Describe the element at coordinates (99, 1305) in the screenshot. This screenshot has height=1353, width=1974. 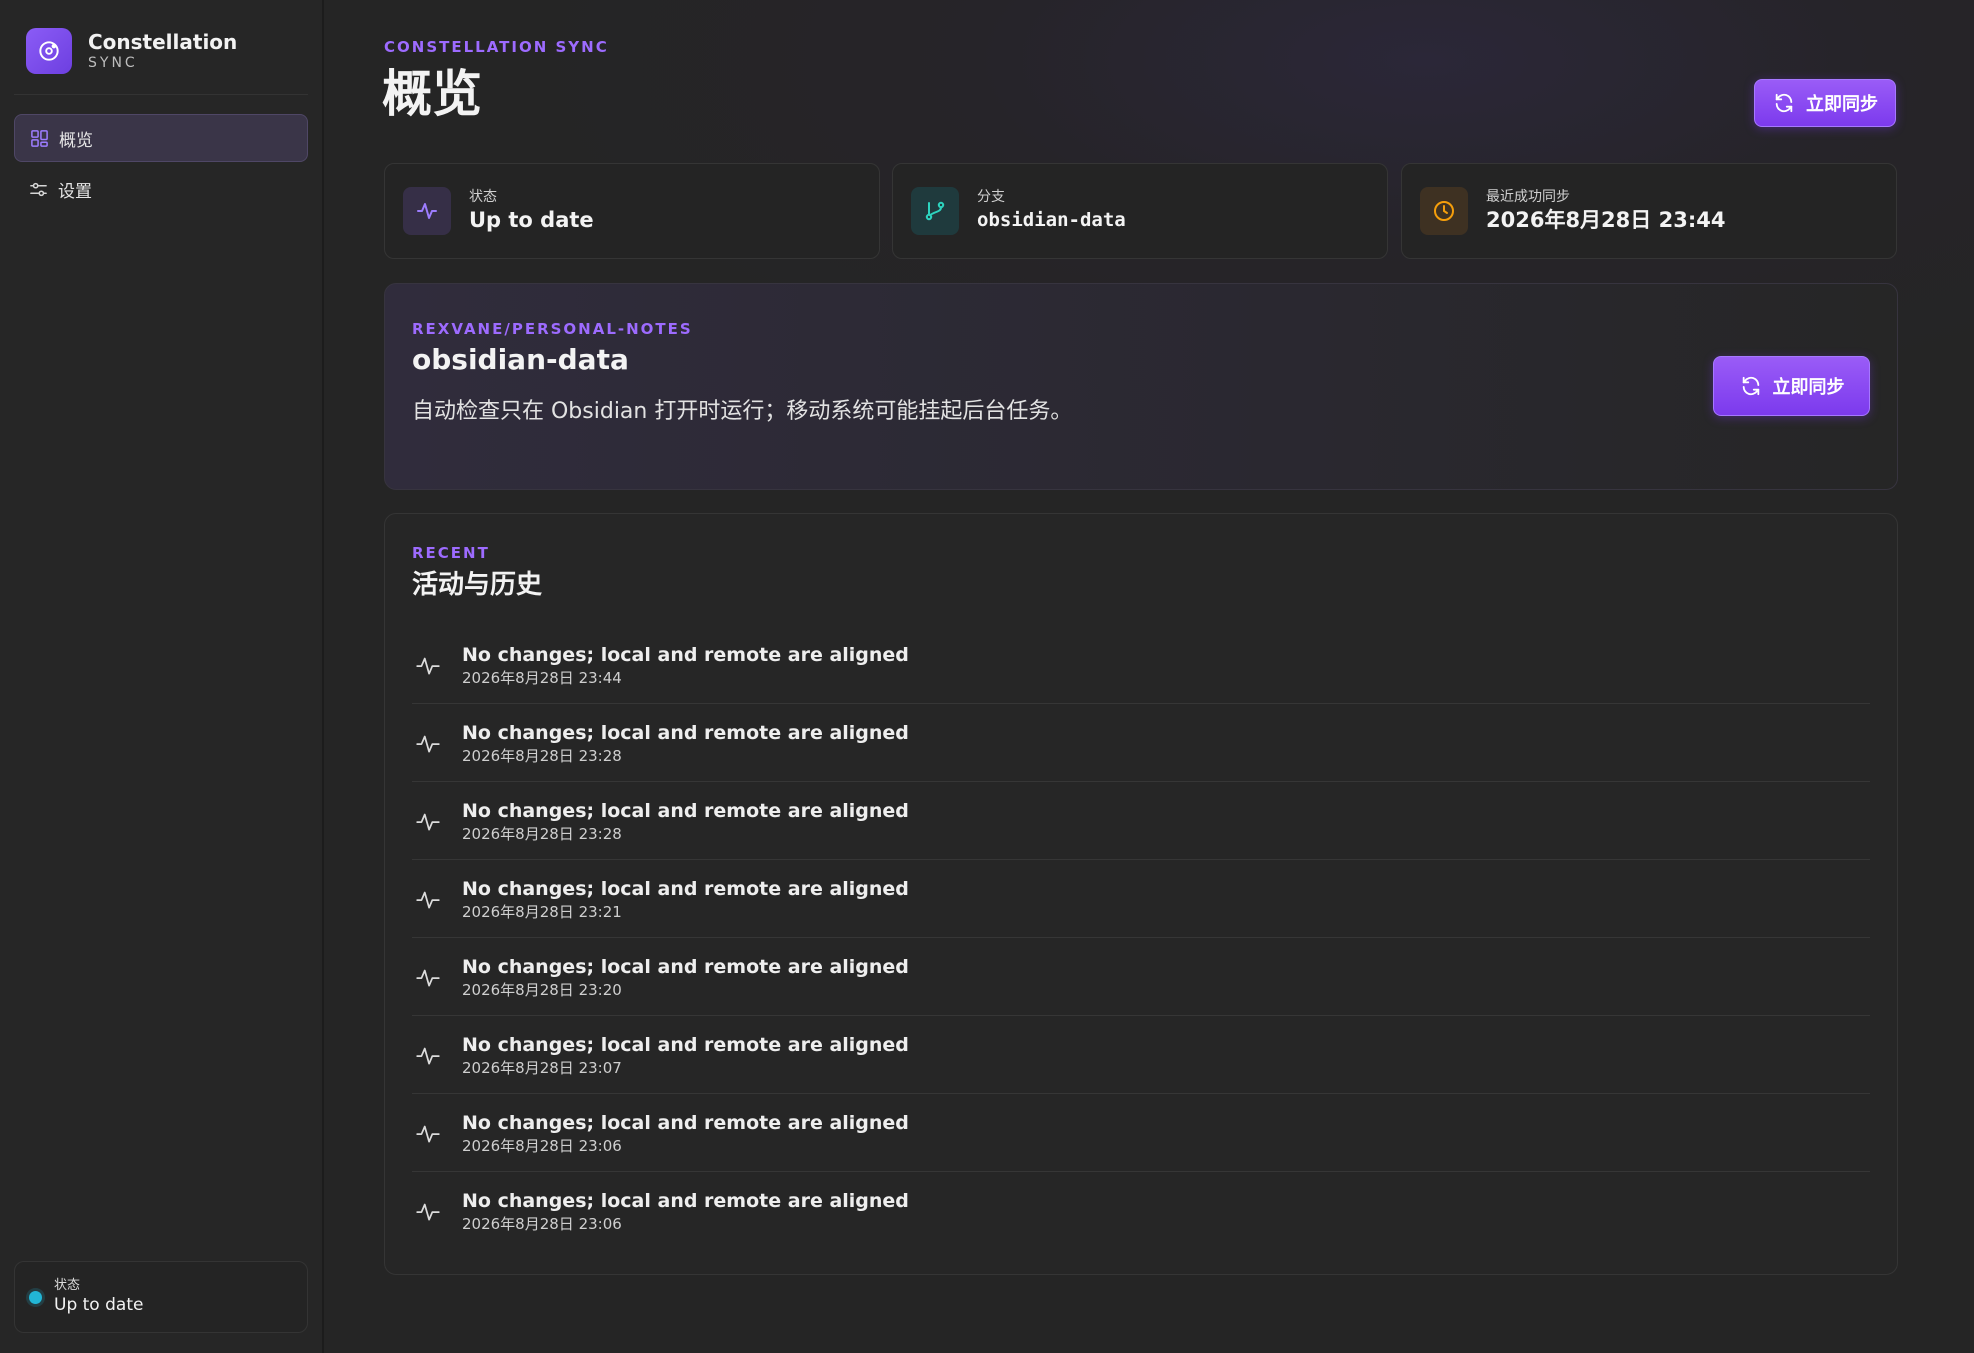
I see `sidebar-status-value: Up to date` at that location.